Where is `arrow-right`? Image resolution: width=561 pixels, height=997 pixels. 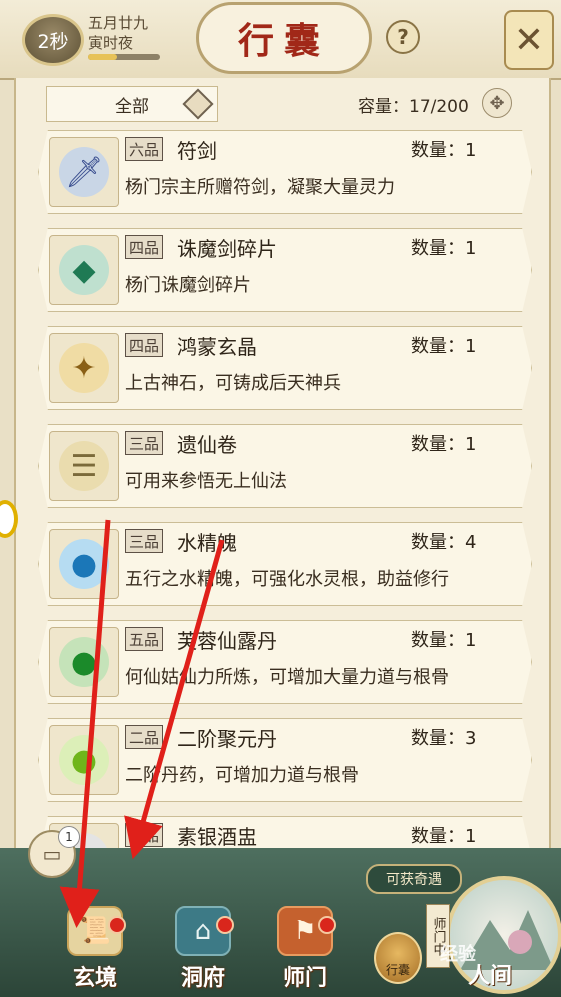
arrow-right is located at coordinates (174, 699).